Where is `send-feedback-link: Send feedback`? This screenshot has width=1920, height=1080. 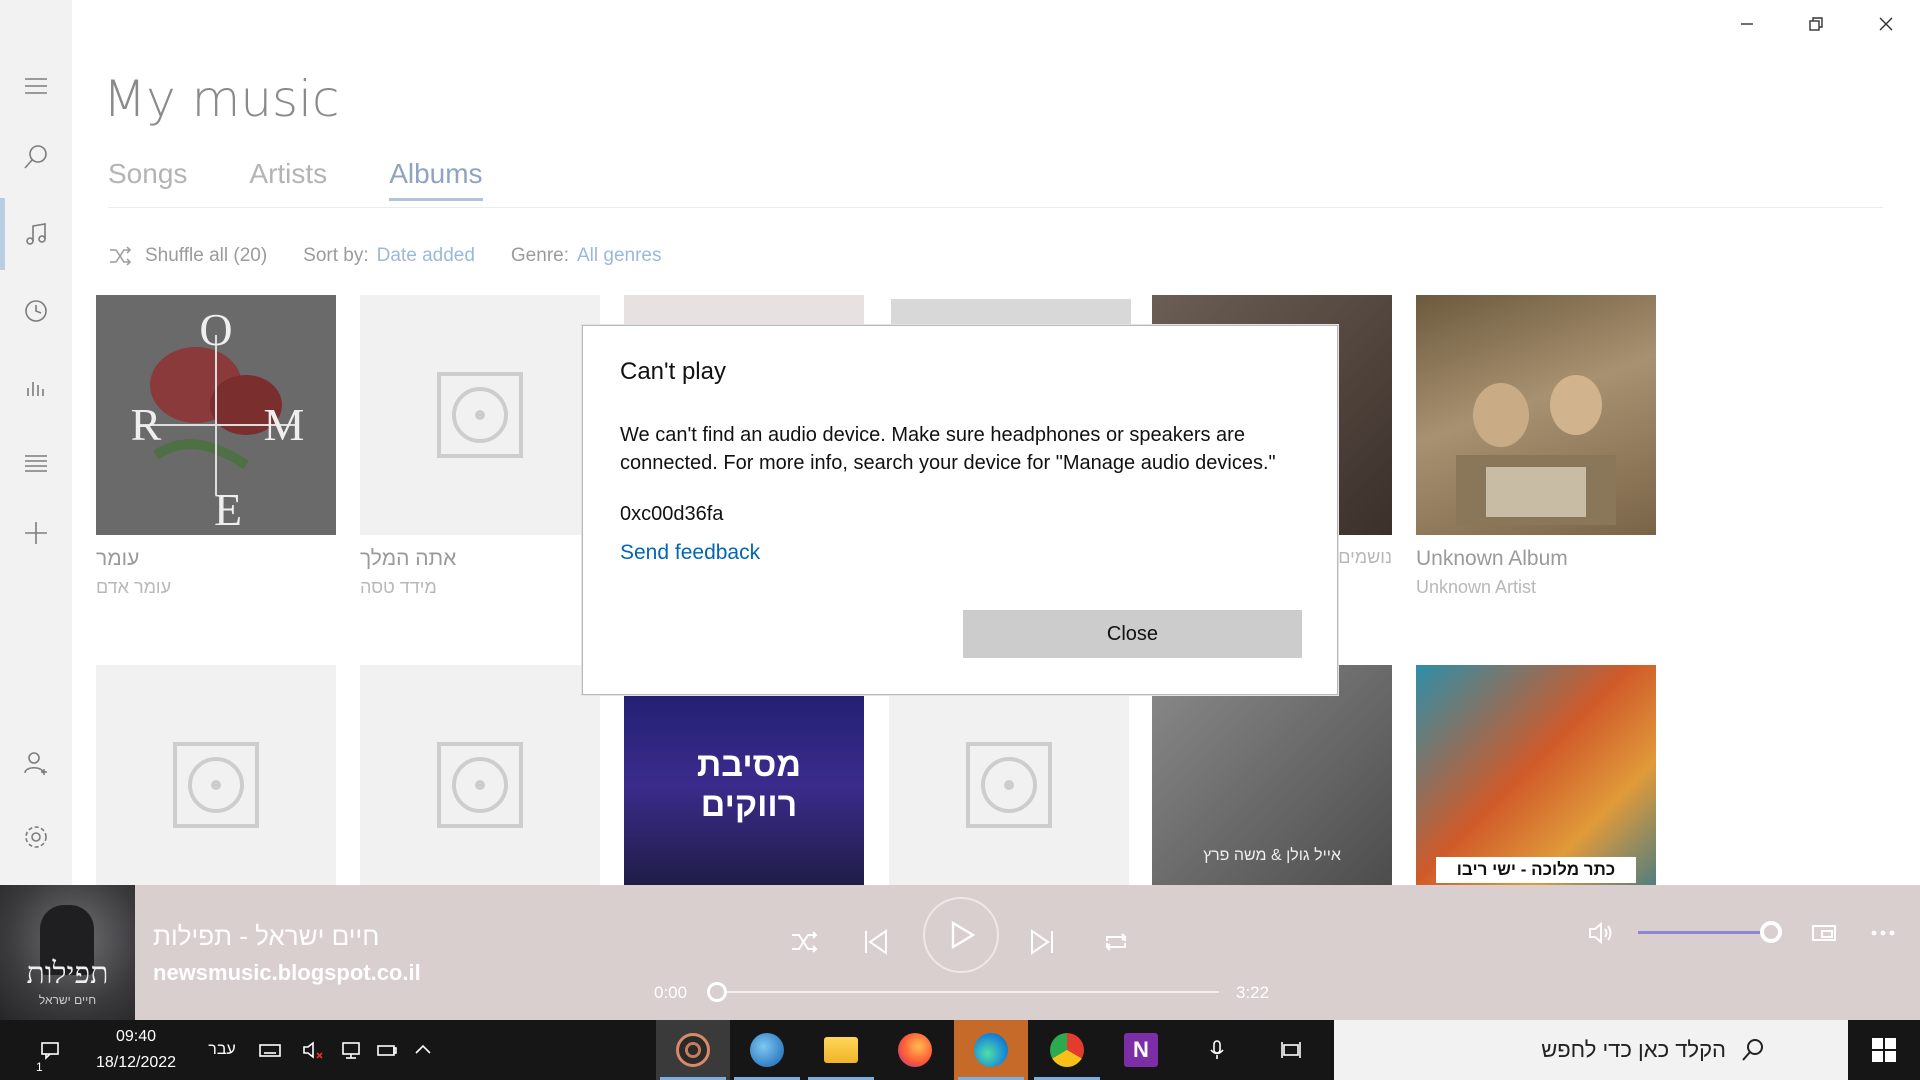
send-feedback-link: Send feedback is located at coordinates (690, 553).